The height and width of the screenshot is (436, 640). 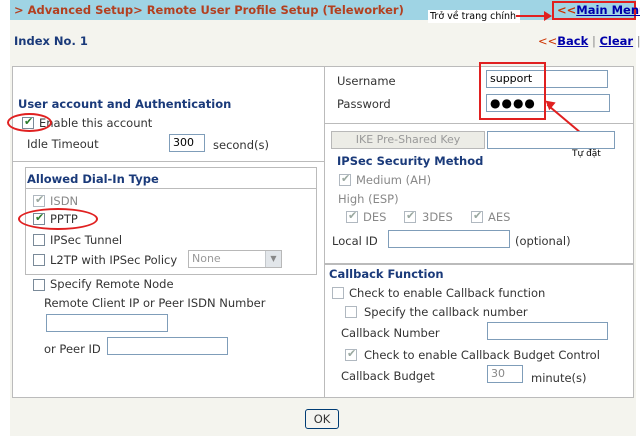 What do you see at coordinates (112, 284) in the screenshot?
I see `specify-remote-label: Specify Remote Node` at bounding box center [112, 284].